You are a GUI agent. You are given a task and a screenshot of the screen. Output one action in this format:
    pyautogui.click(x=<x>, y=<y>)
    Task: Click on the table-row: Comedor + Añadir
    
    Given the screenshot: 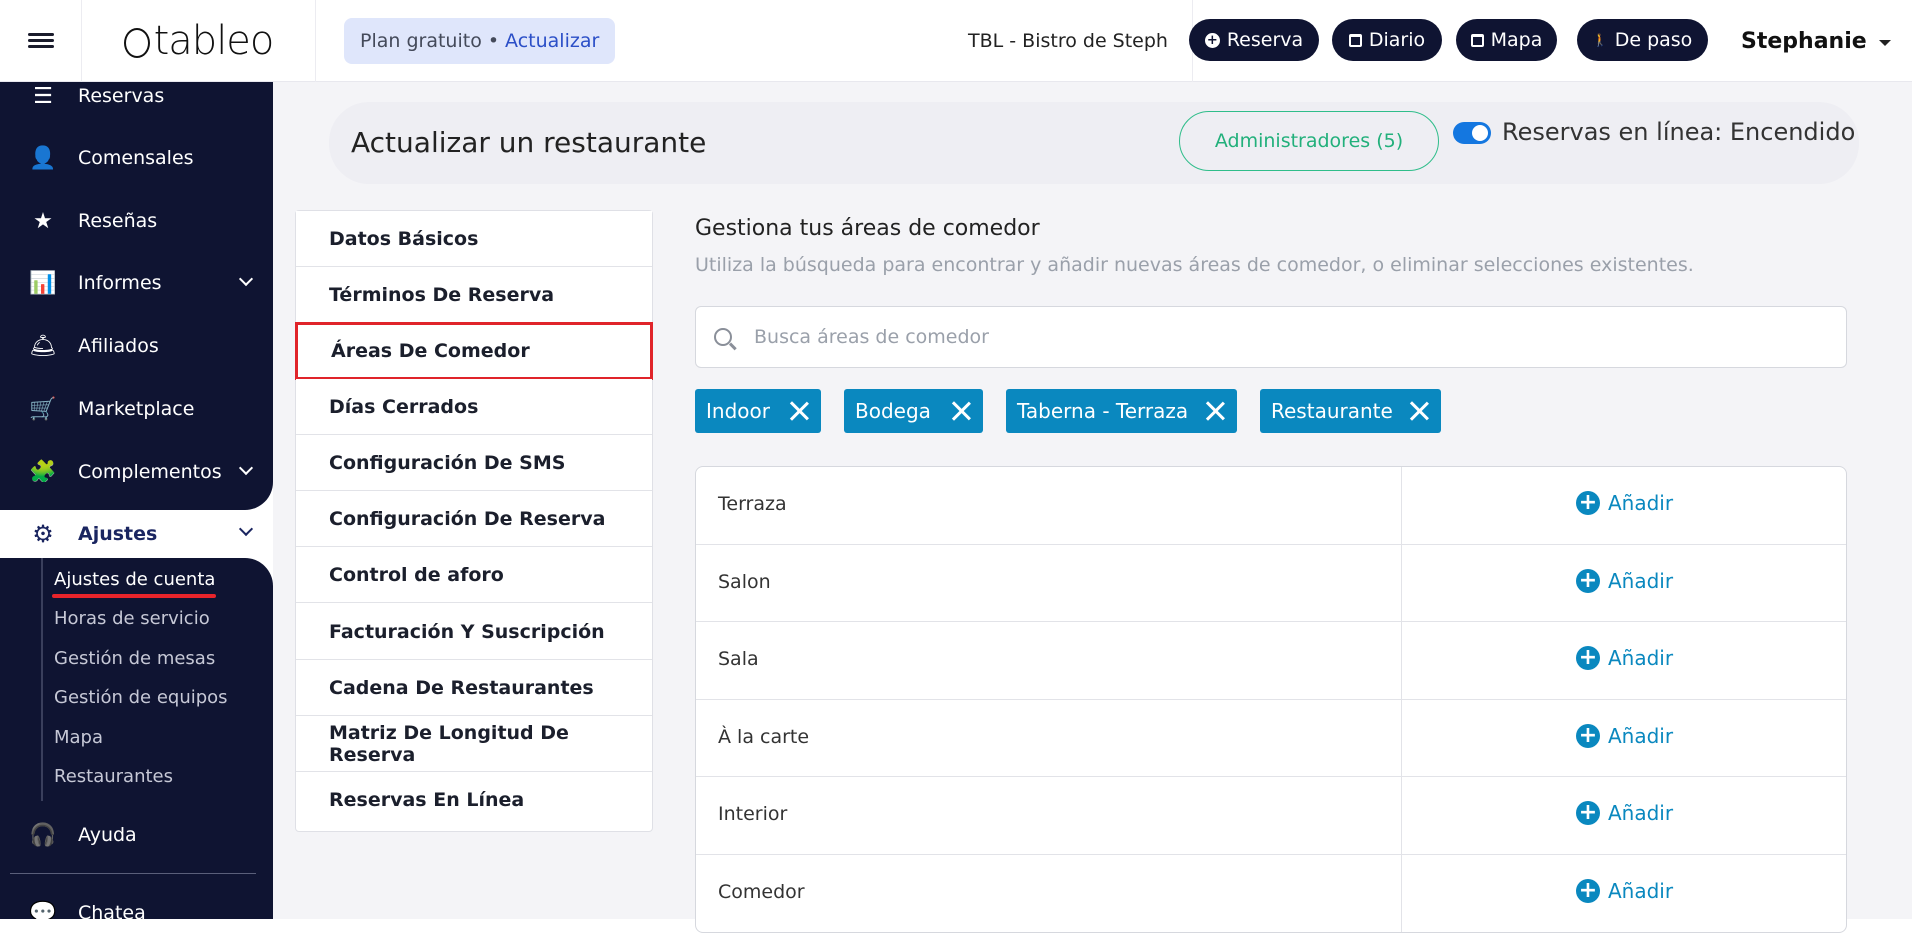 What is the action you would take?
    pyautogui.click(x=1271, y=893)
    